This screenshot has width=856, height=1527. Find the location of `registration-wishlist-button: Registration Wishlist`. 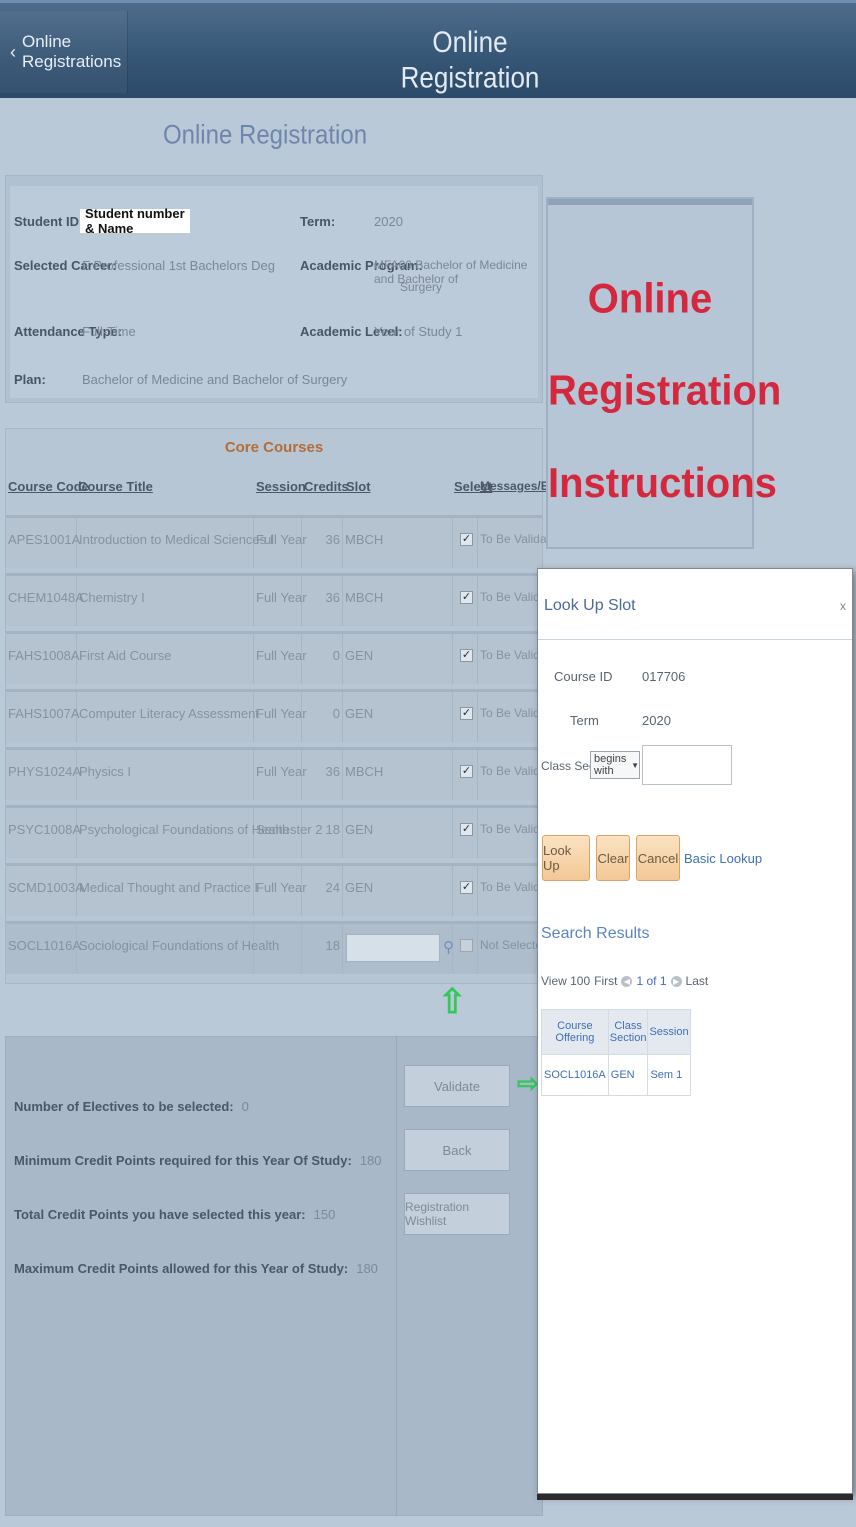

registration-wishlist-button: Registration Wishlist is located at coordinates (457, 1214).